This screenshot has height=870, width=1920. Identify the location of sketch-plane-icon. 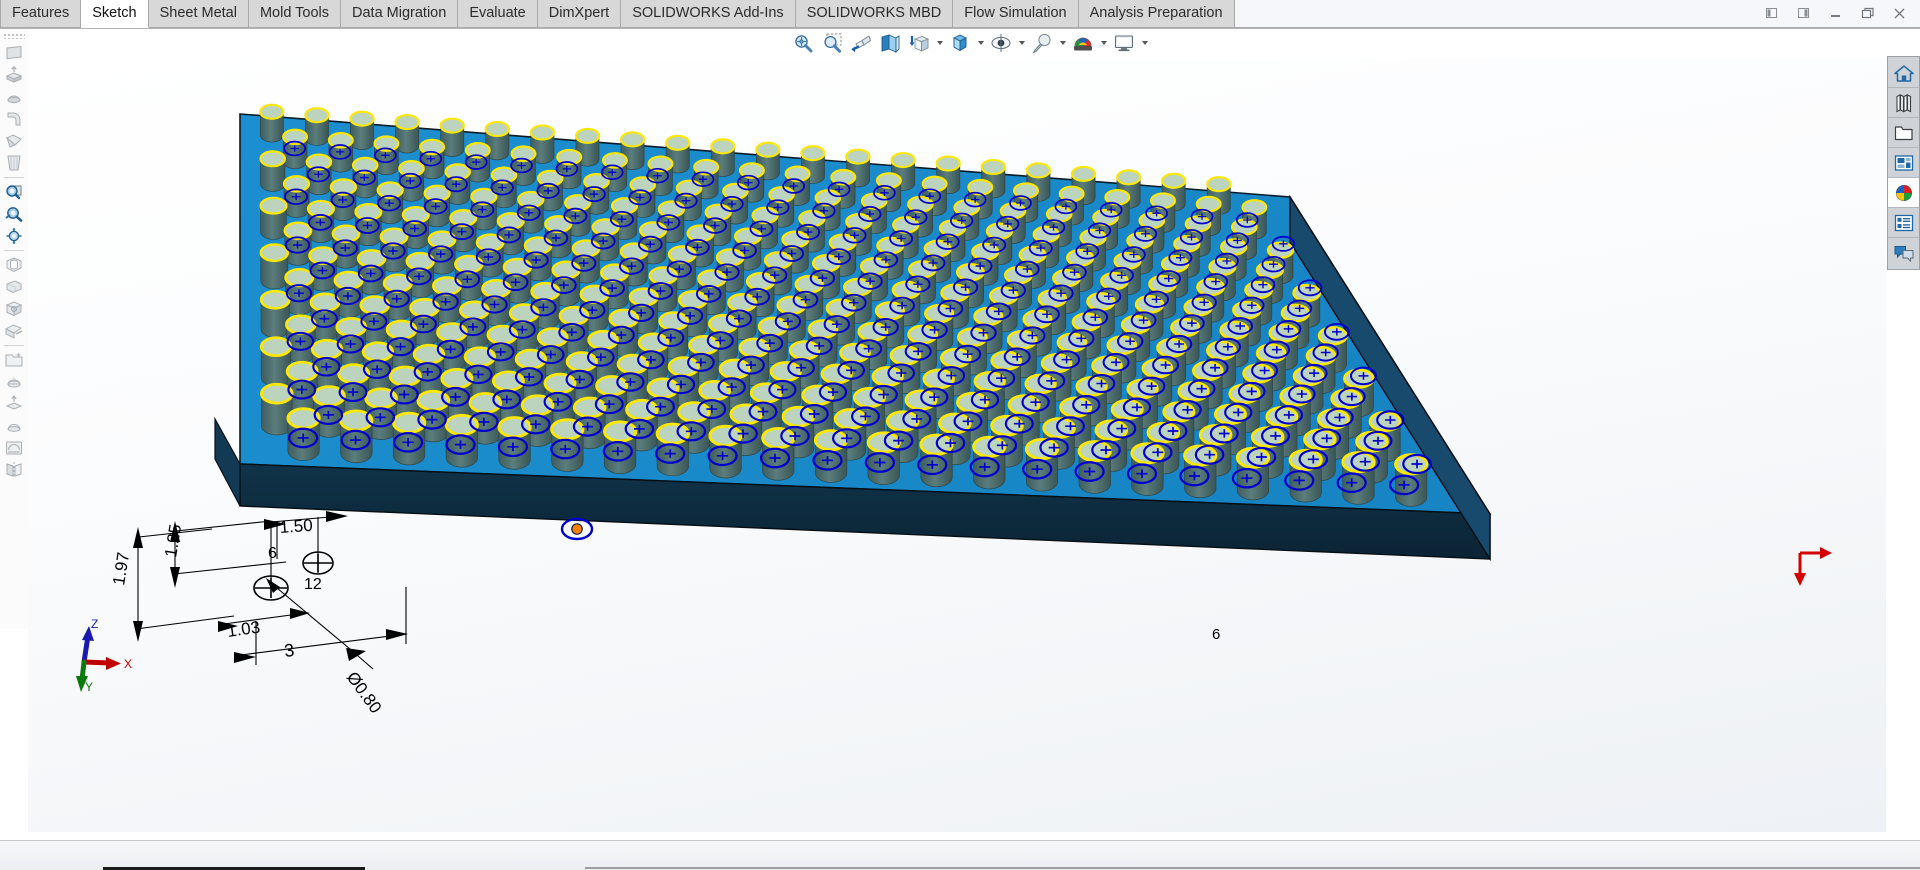
(14, 53).